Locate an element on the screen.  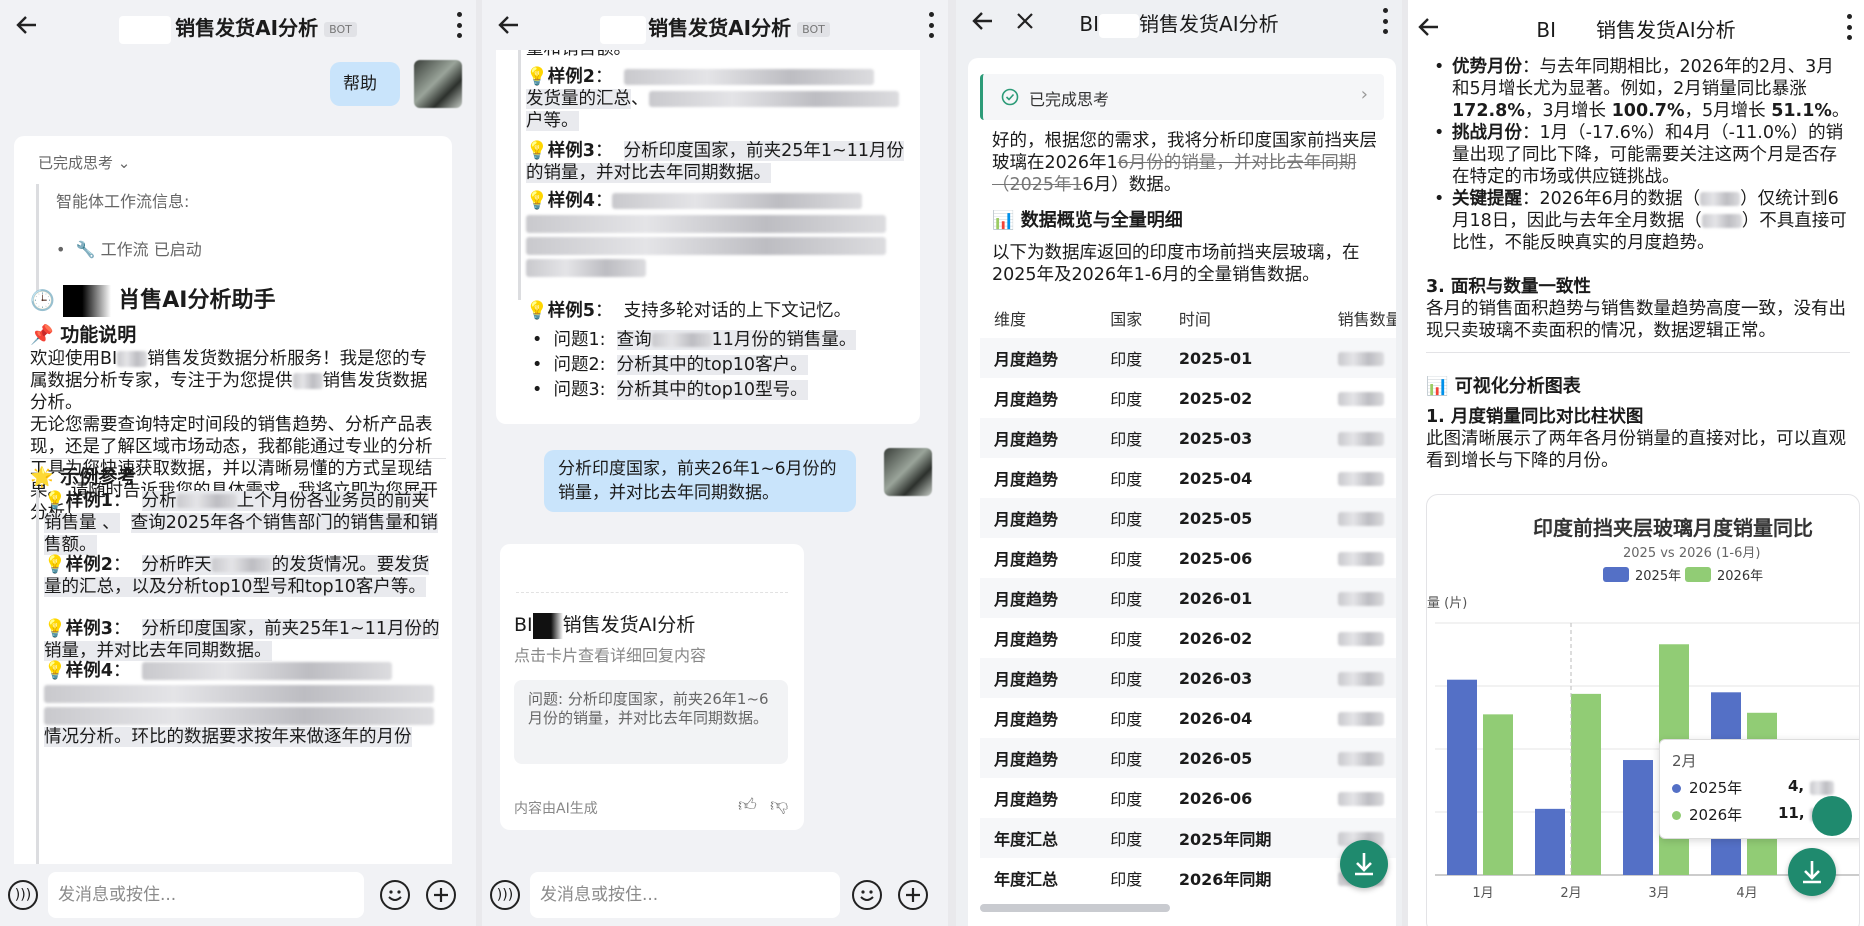
think-row: 已完成思考 › is located at coordinates (1182, 97).